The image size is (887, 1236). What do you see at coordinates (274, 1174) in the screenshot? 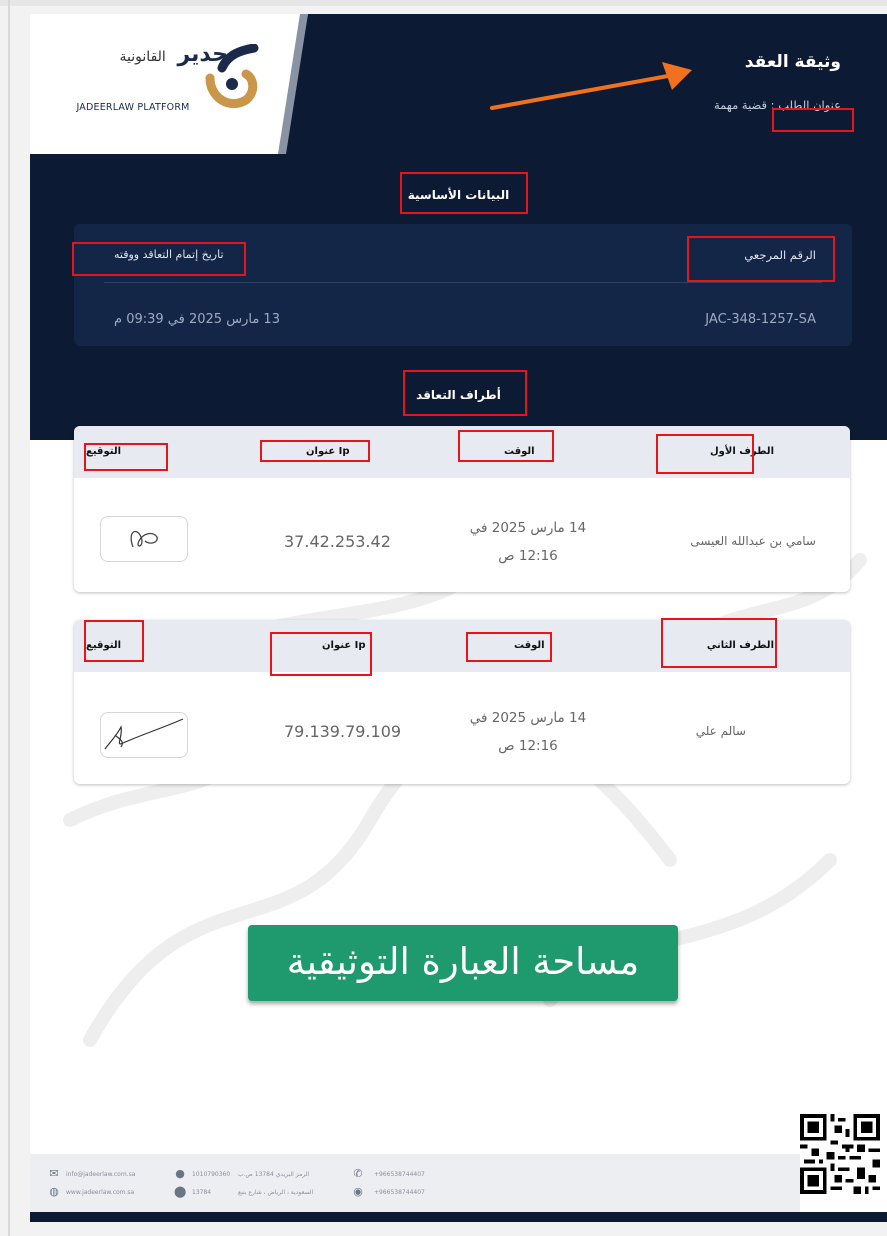
I see `footer-postal: الرمز البريدي 13784 ص.ب` at bounding box center [274, 1174].